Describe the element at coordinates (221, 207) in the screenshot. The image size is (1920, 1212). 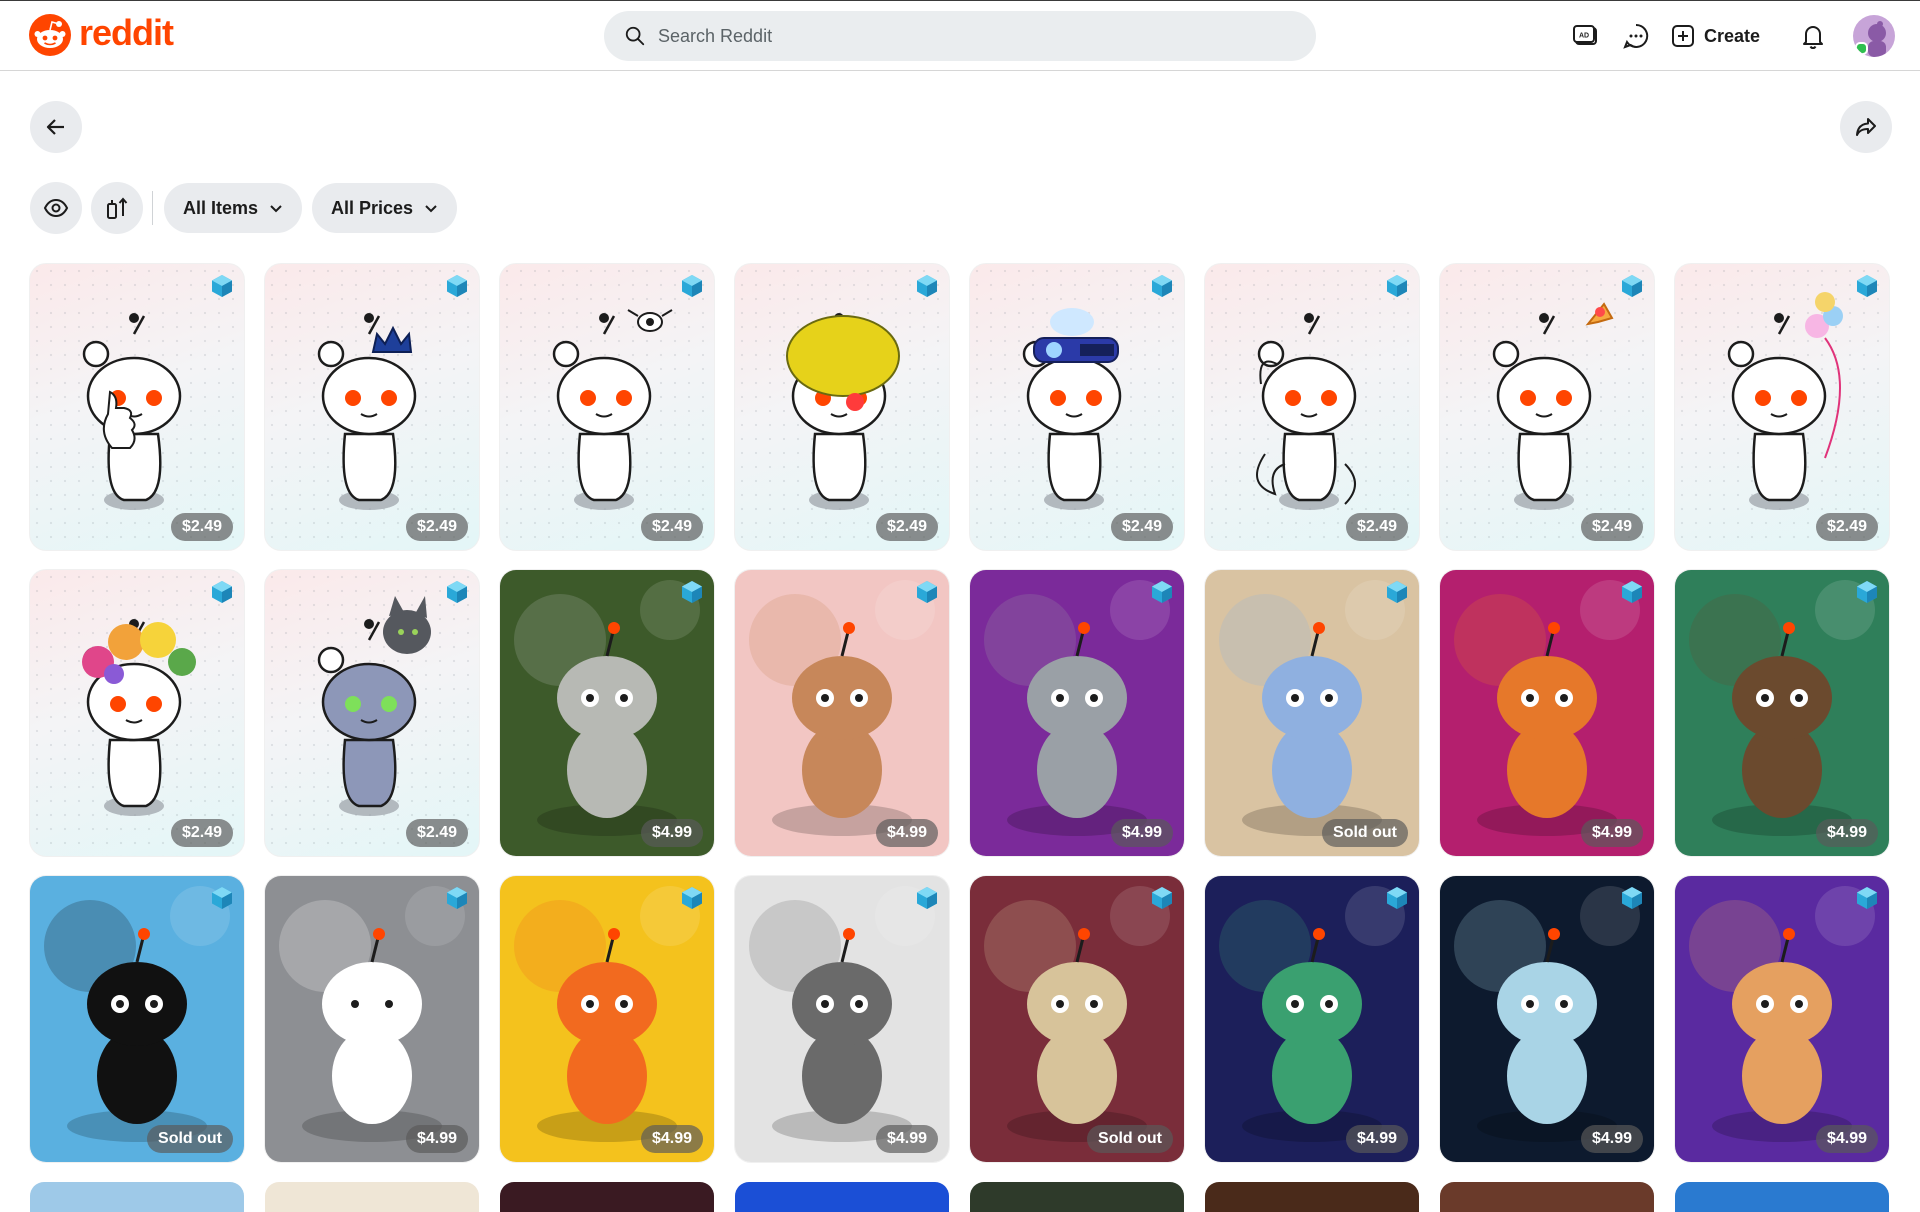
I see `all-items-label: All Items` at that location.